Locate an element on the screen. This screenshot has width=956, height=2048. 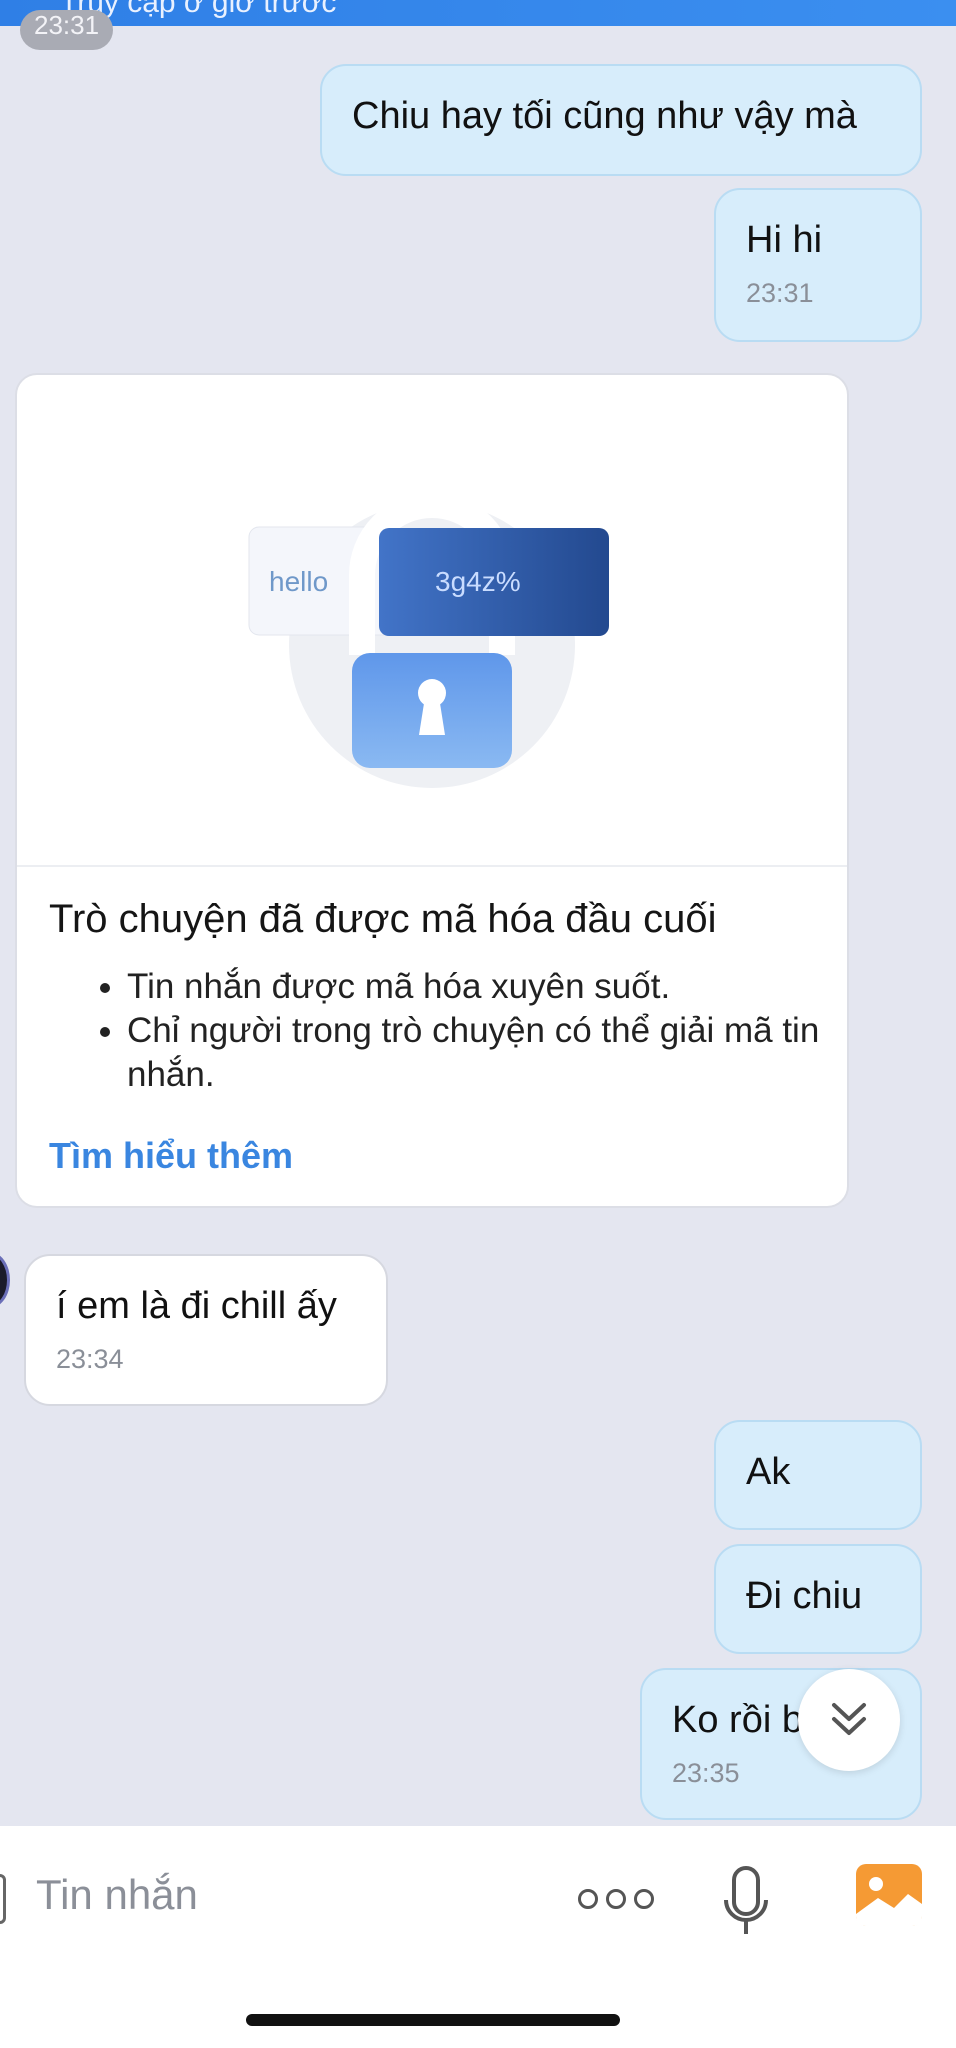
message-bubble-outgoing: Chiu hay tối cũng như vậy mà is located at coordinates (621, 120).